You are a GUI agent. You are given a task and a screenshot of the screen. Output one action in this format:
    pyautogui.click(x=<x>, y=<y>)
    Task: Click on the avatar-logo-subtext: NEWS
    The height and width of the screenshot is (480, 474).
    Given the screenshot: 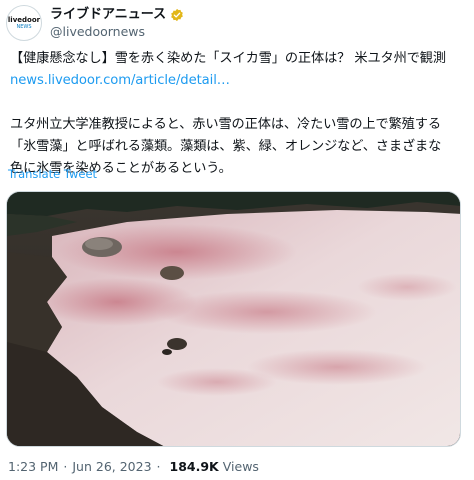 What is the action you would take?
    pyautogui.click(x=24, y=27)
    